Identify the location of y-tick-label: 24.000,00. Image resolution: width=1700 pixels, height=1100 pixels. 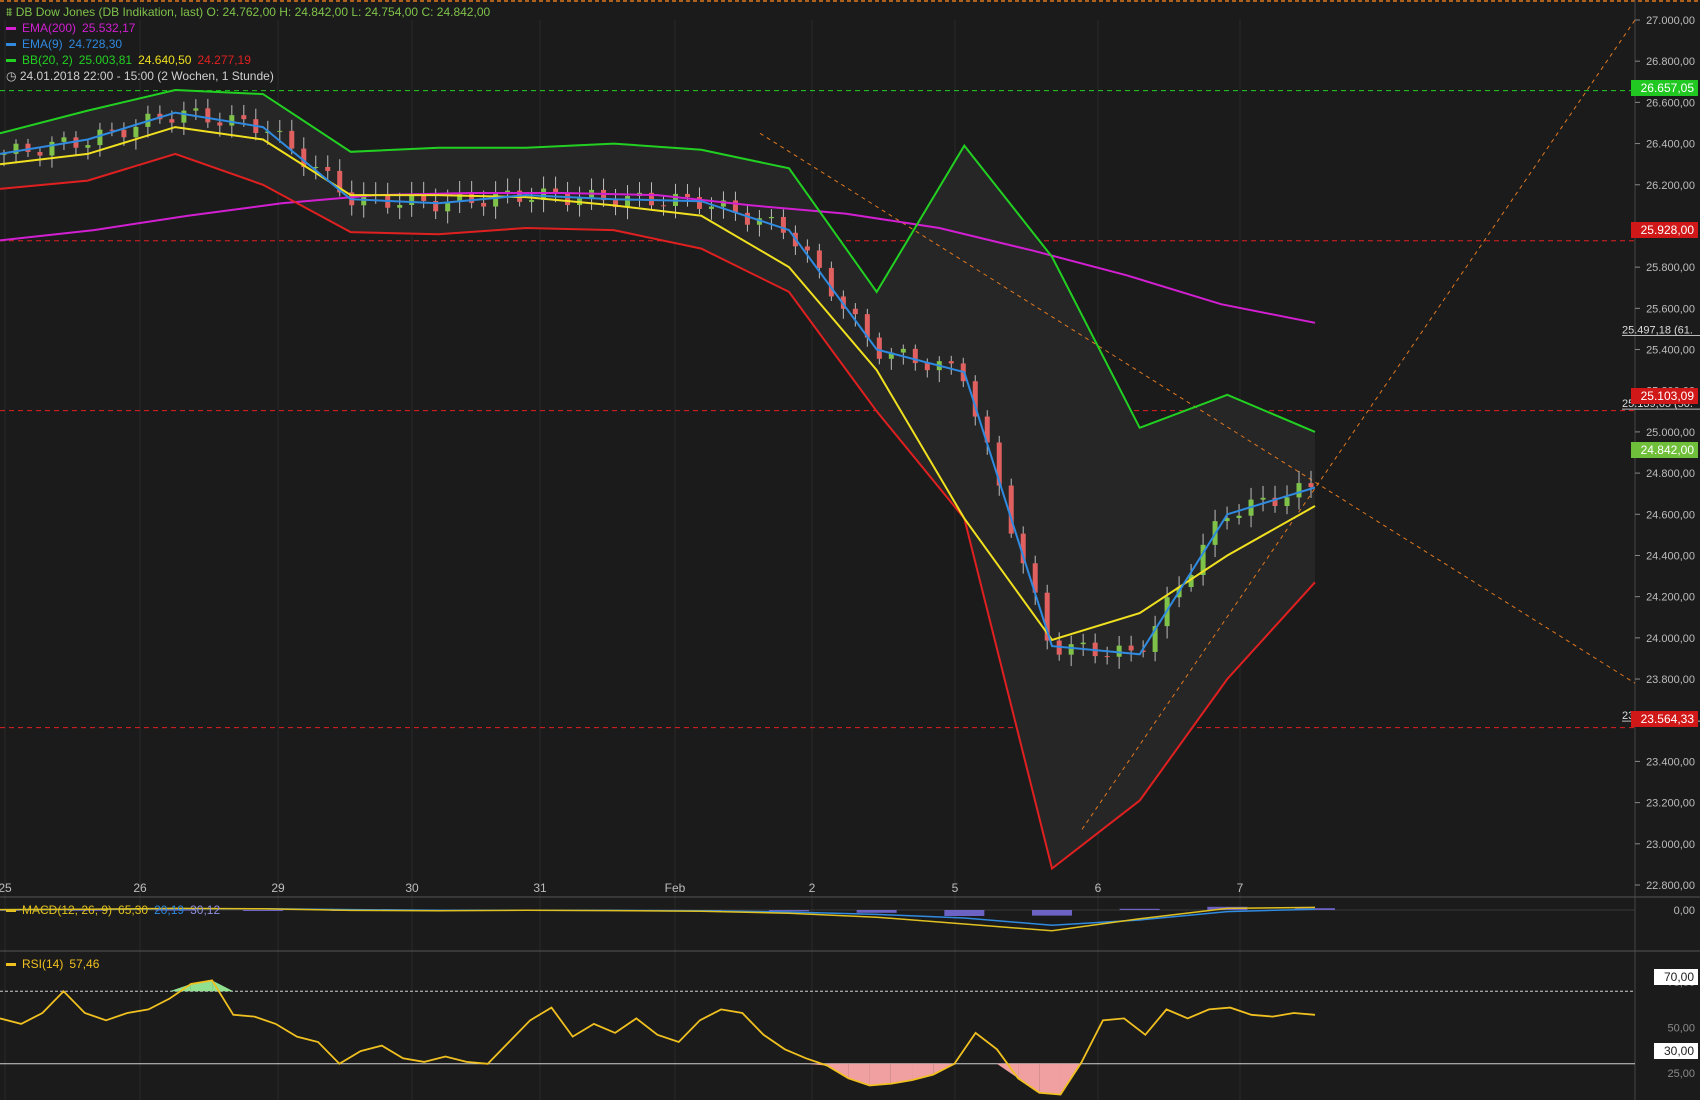
(1670, 639).